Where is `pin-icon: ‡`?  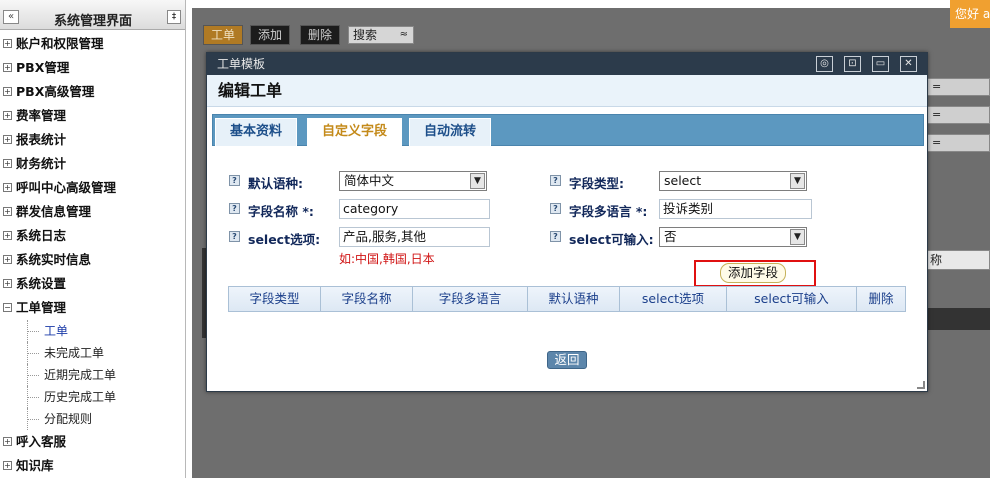 pin-icon: ‡ is located at coordinates (174, 17).